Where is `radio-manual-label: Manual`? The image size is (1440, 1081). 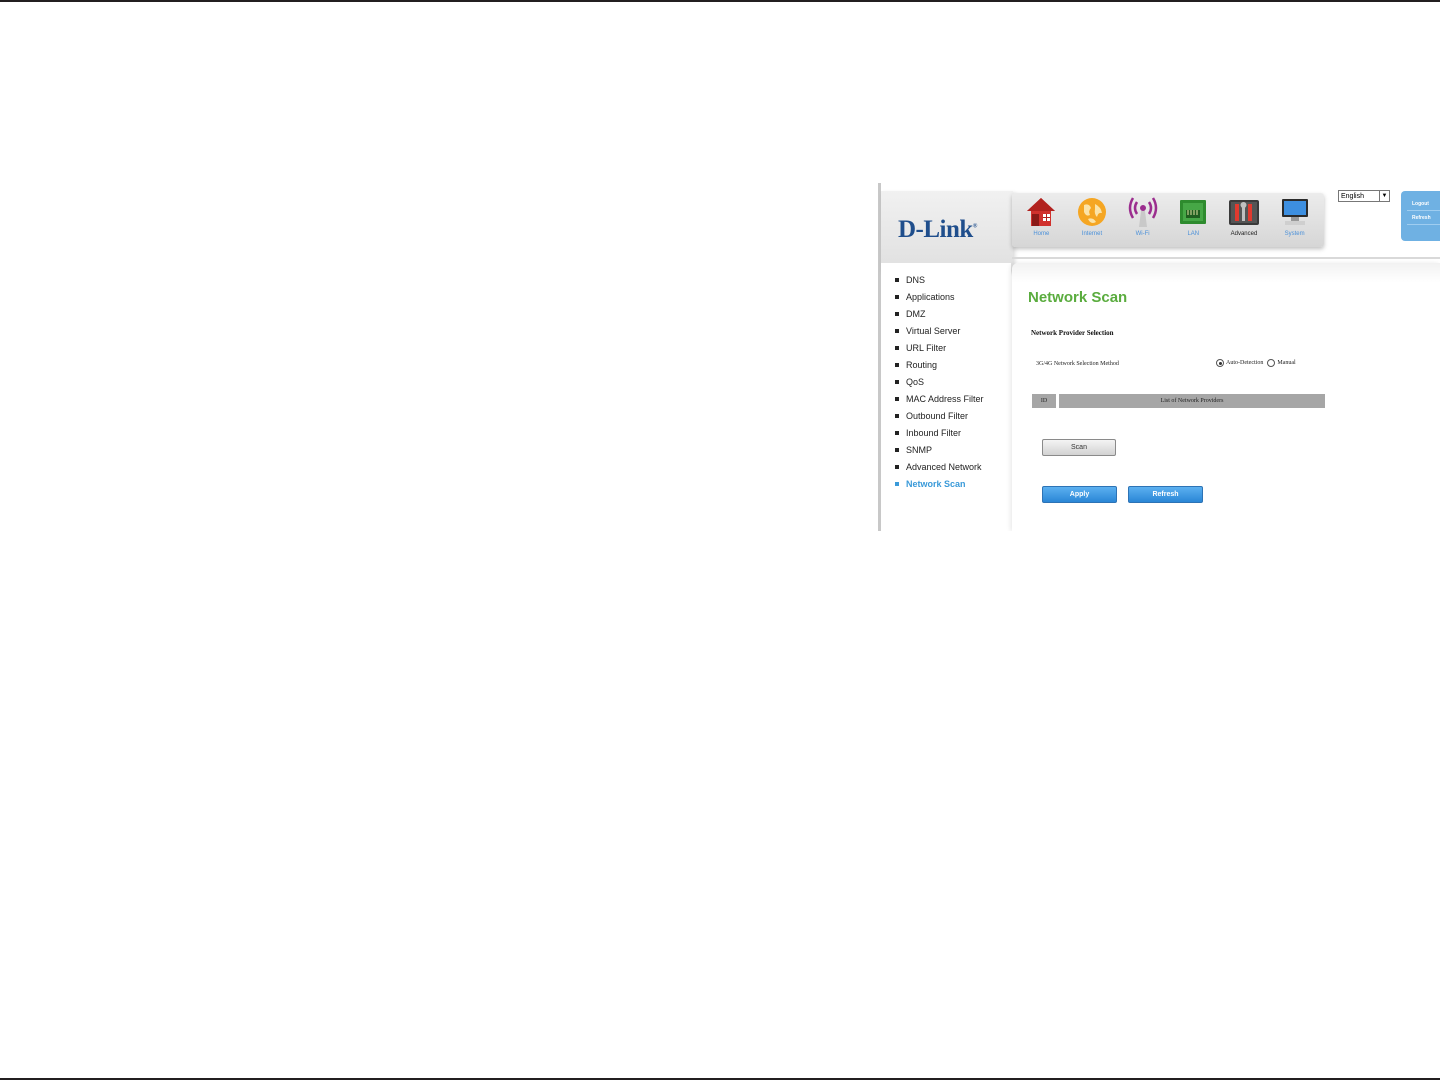
radio-manual-label: Manual is located at coordinates (1286, 363).